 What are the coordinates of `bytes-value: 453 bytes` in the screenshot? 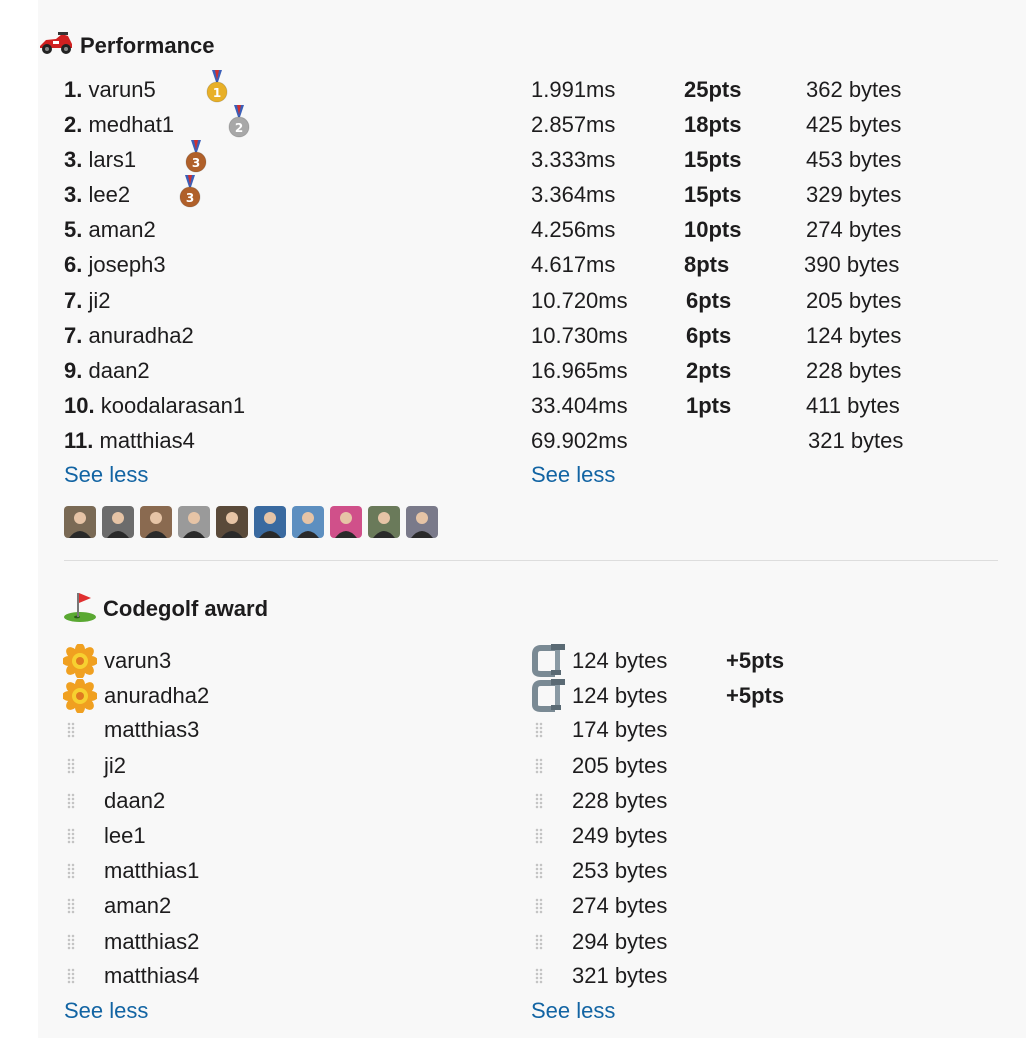 It's located at (854, 159).